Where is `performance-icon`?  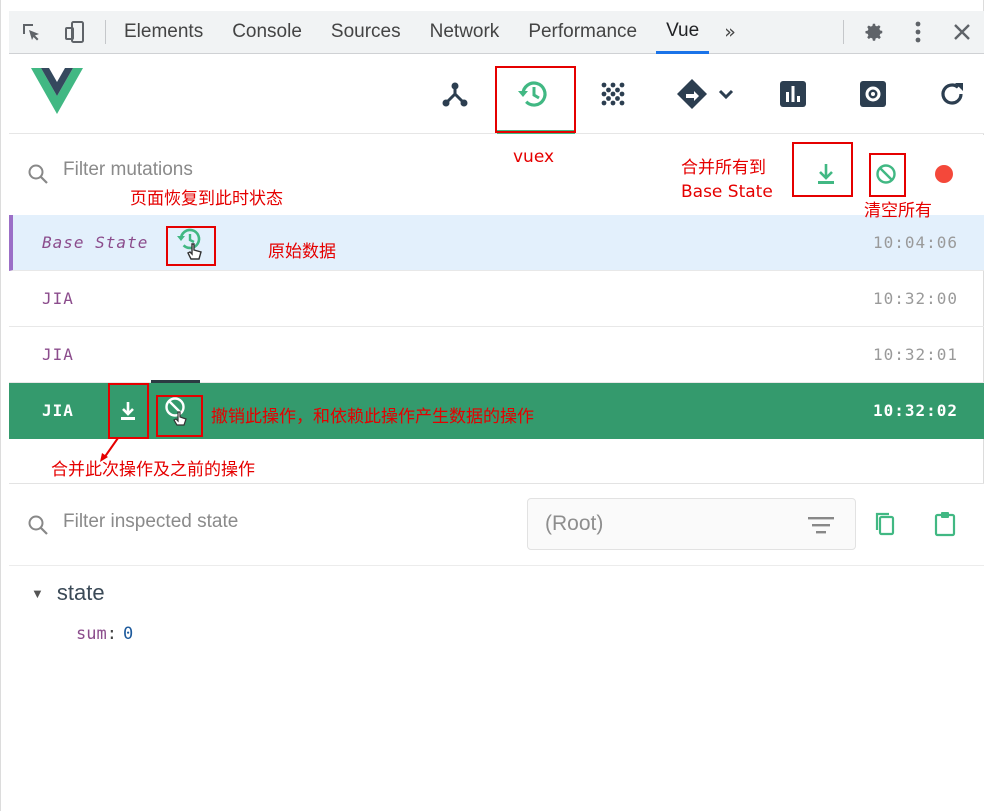
performance-icon is located at coordinates (613, 94).